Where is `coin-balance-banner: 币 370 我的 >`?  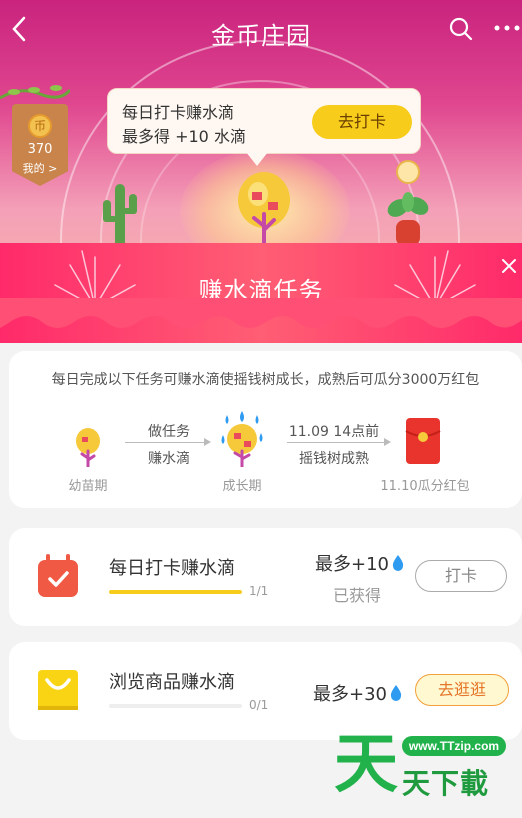 coin-balance-banner: 币 370 我的 > is located at coordinates (40, 145).